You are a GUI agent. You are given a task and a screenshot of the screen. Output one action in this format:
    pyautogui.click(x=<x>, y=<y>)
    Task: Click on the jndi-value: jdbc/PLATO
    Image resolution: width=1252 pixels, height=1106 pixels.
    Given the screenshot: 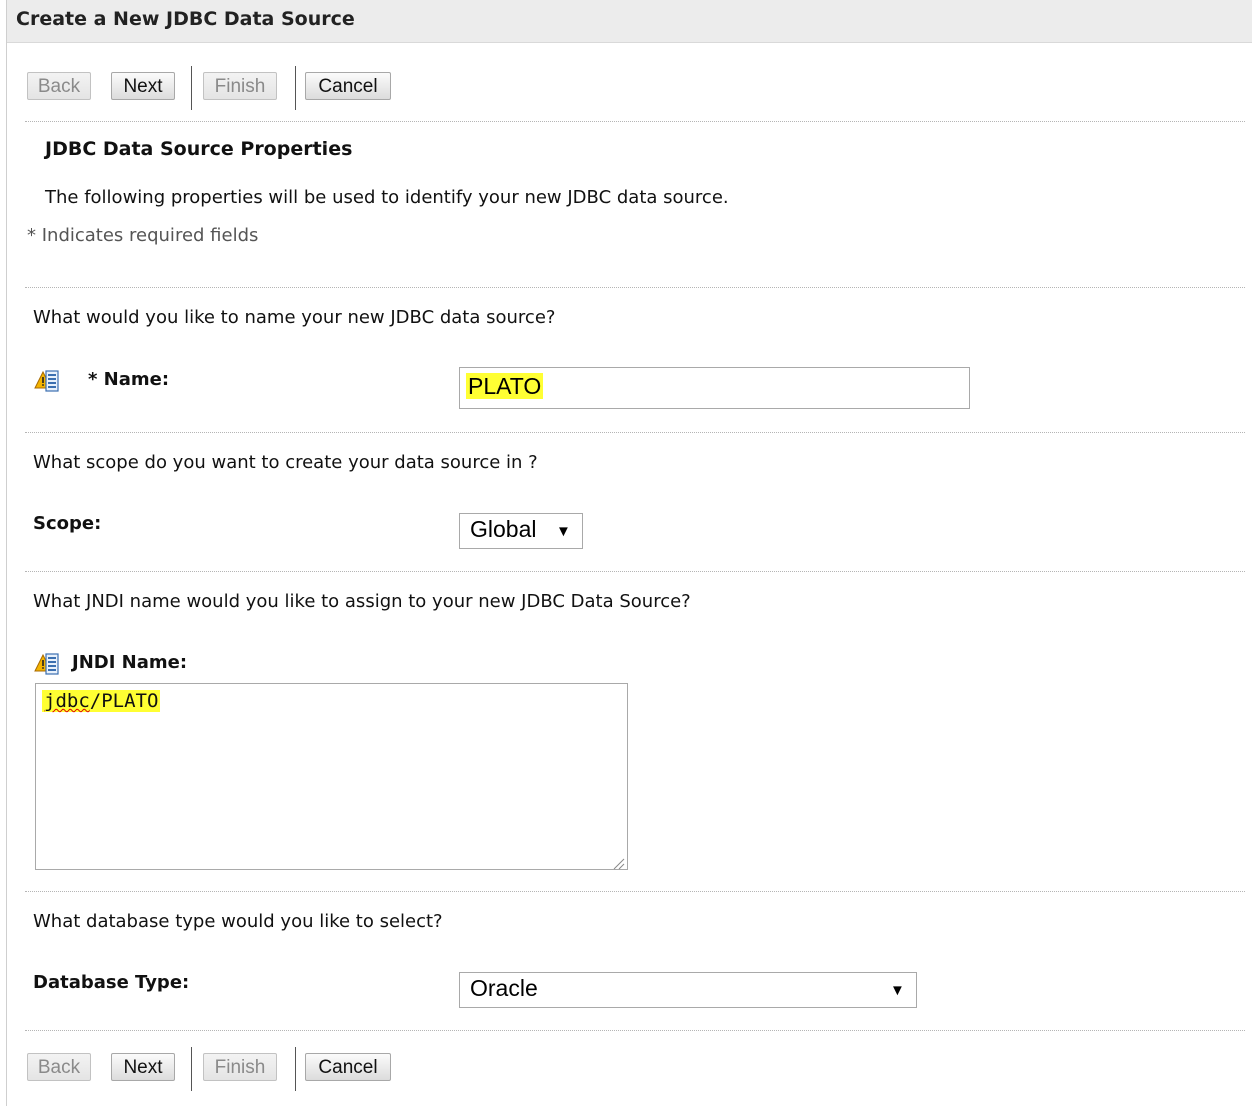 What is the action you would take?
    pyautogui.click(x=101, y=701)
    